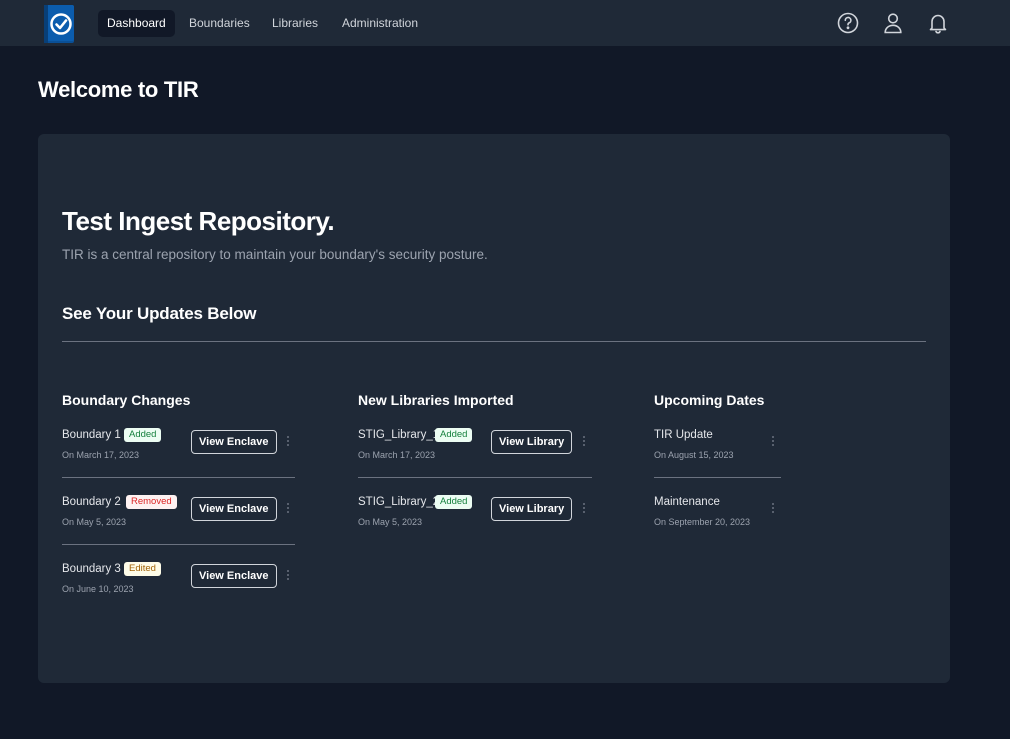  I want to click on list-item: TIR Update On August 15, 2023, so click(717, 426).